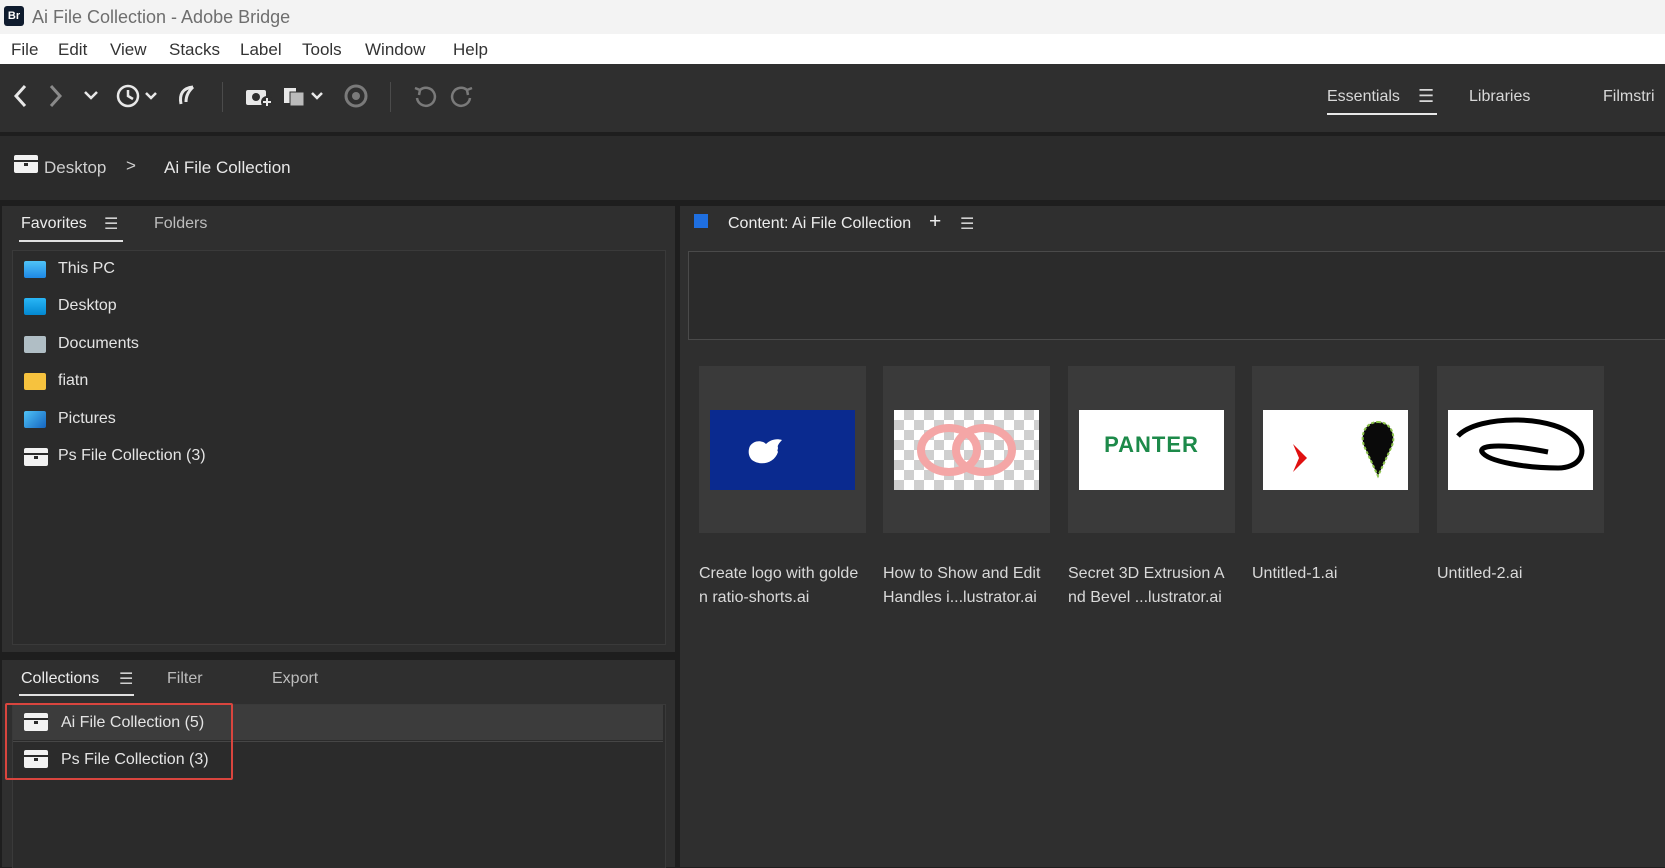  I want to click on thumbnail-label-line: Secret 3D Extrusion A, so click(1146, 573).